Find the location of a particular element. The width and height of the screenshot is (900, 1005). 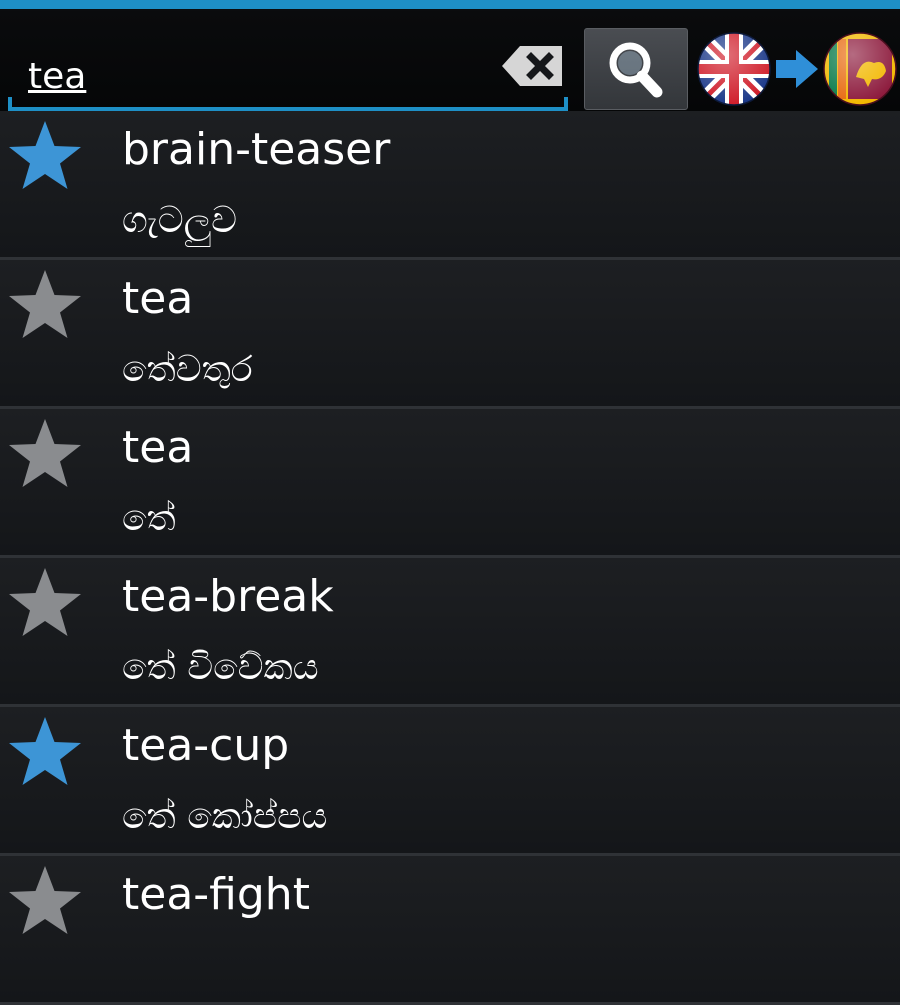

result-row: tea තේ is located at coordinates (450, 483).